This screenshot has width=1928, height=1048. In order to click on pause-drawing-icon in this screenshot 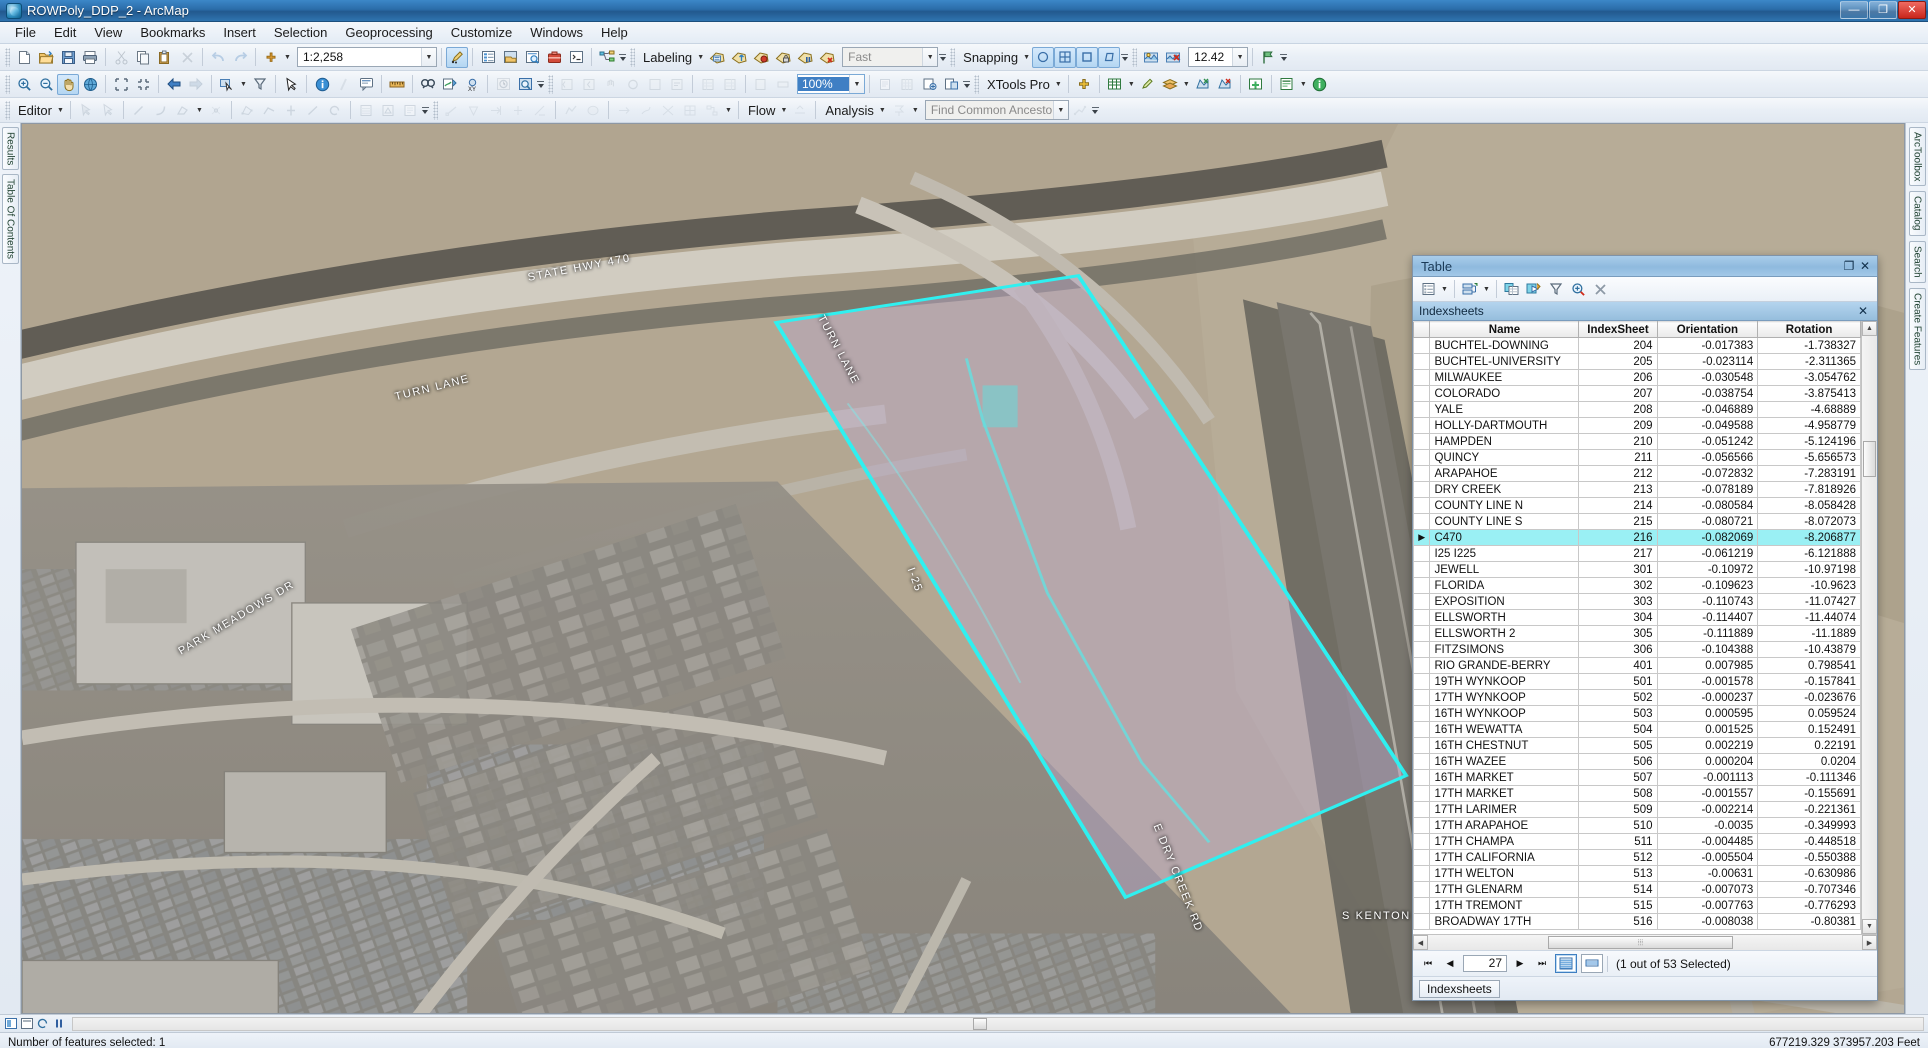, I will do `click(58, 1023)`.